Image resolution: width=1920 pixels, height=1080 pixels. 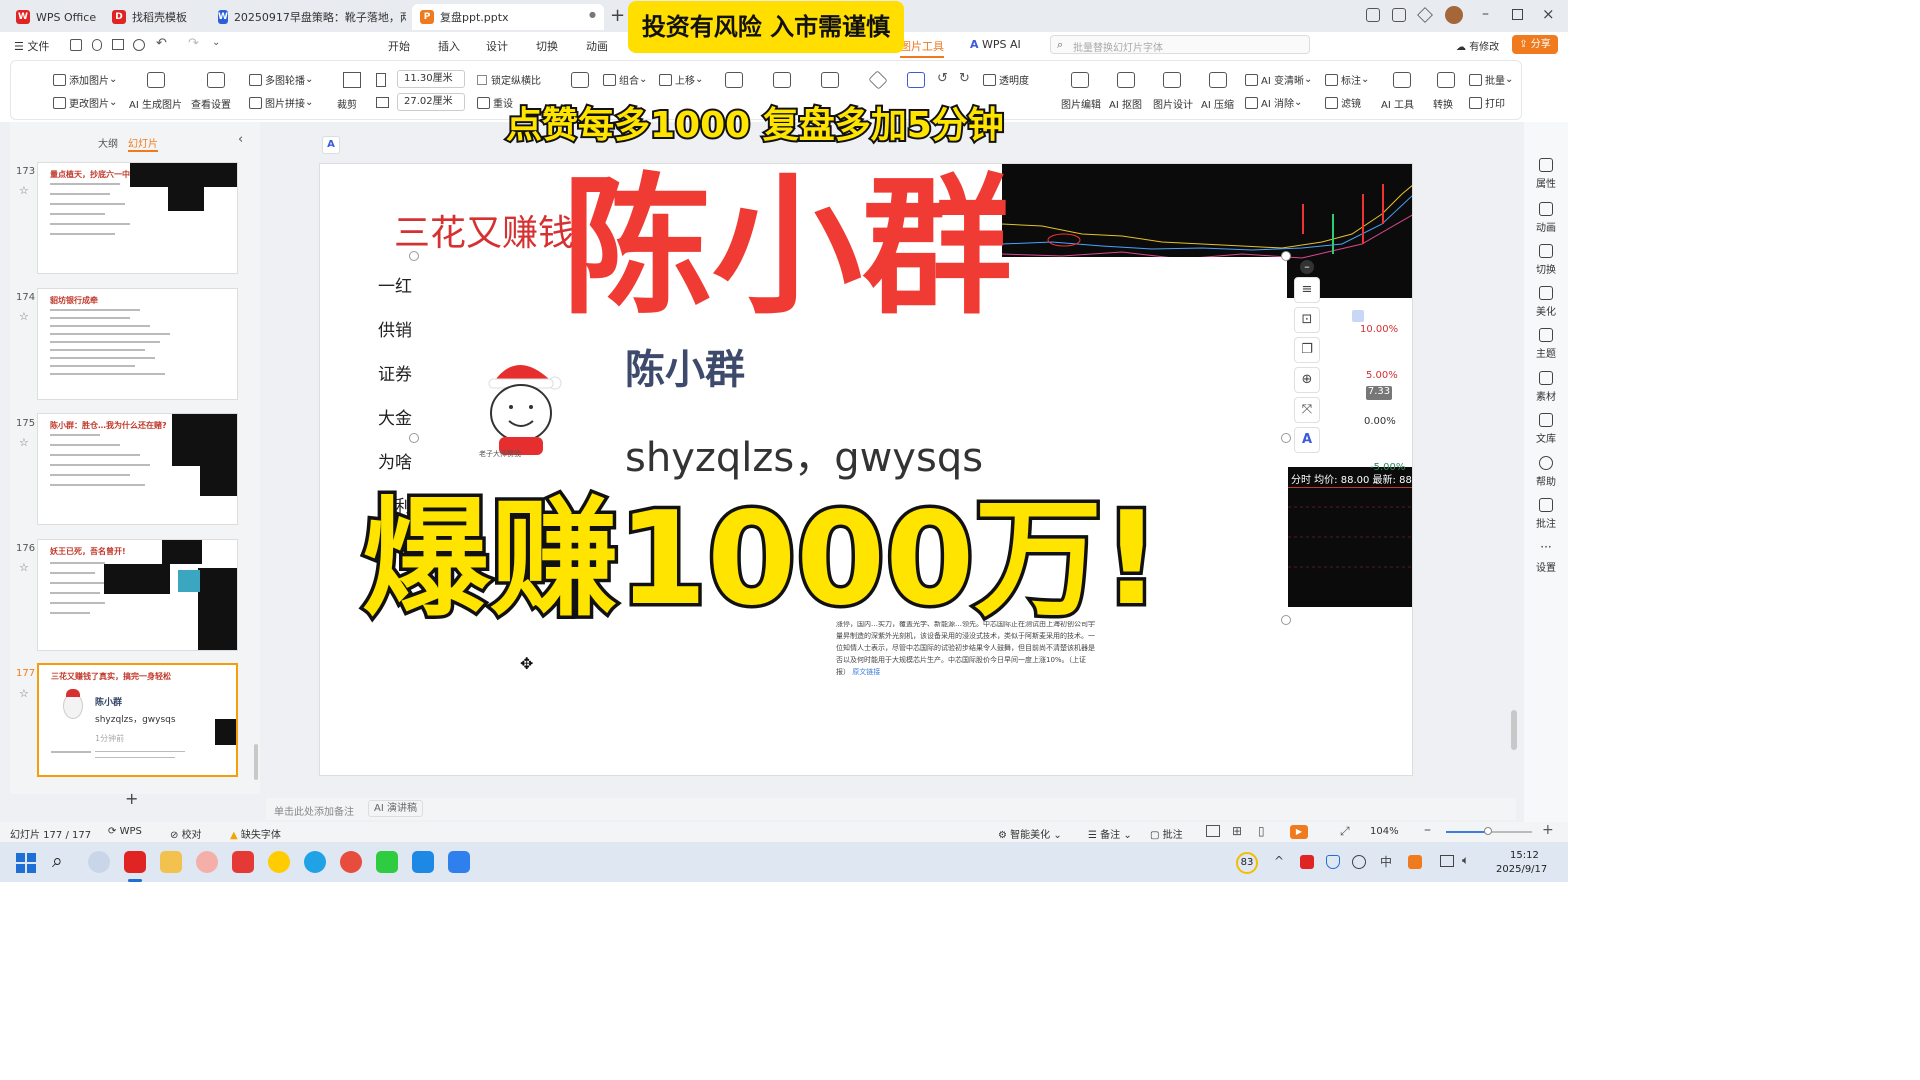 What do you see at coordinates (216, 80) in the screenshot?
I see `view-settings-icon` at bounding box center [216, 80].